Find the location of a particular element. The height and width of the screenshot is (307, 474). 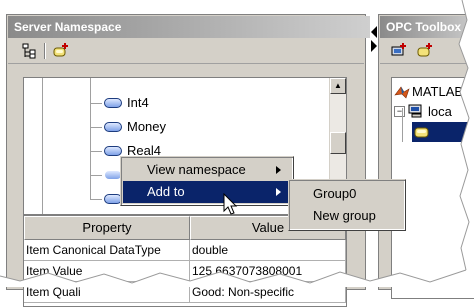

computer-host-icon is located at coordinates (416, 112).